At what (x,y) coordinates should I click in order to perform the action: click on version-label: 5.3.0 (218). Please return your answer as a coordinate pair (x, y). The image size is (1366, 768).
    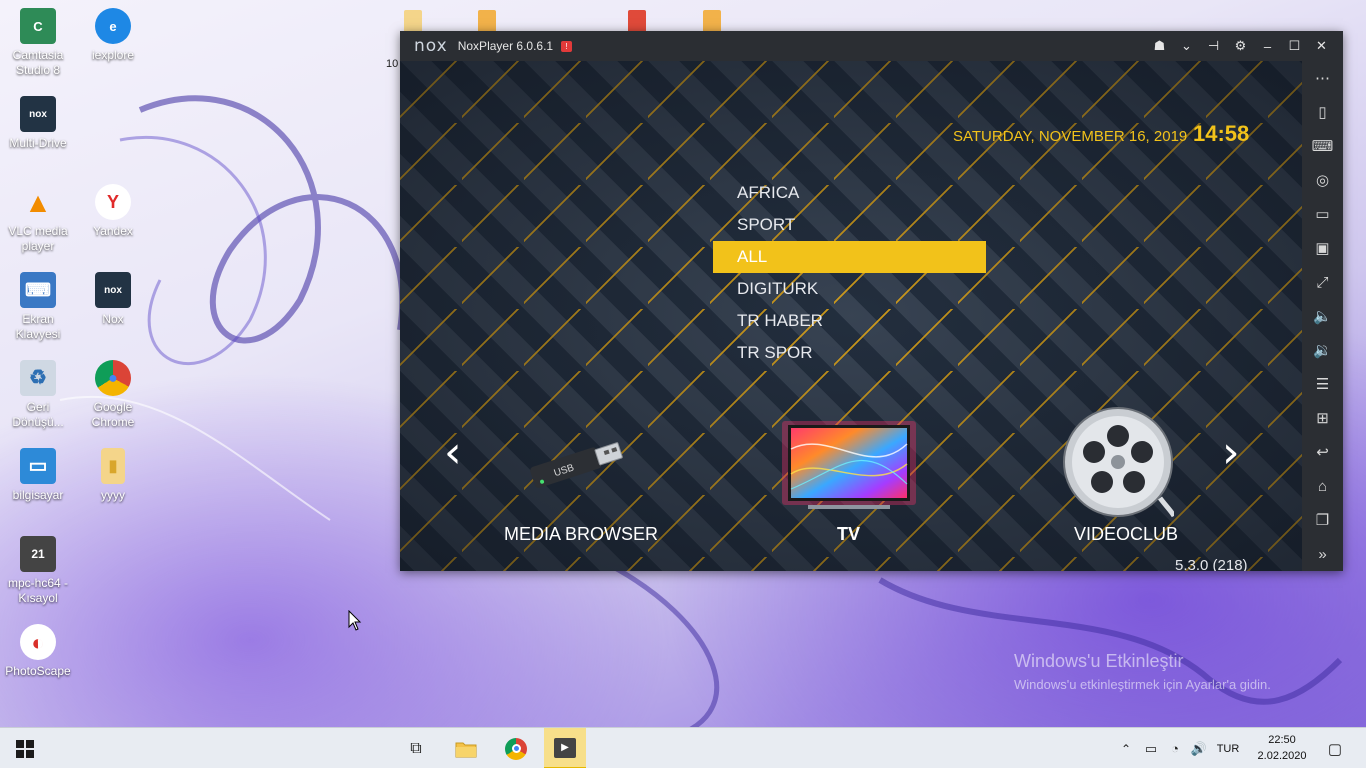
    Looking at the image, I should click on (1211, 564).